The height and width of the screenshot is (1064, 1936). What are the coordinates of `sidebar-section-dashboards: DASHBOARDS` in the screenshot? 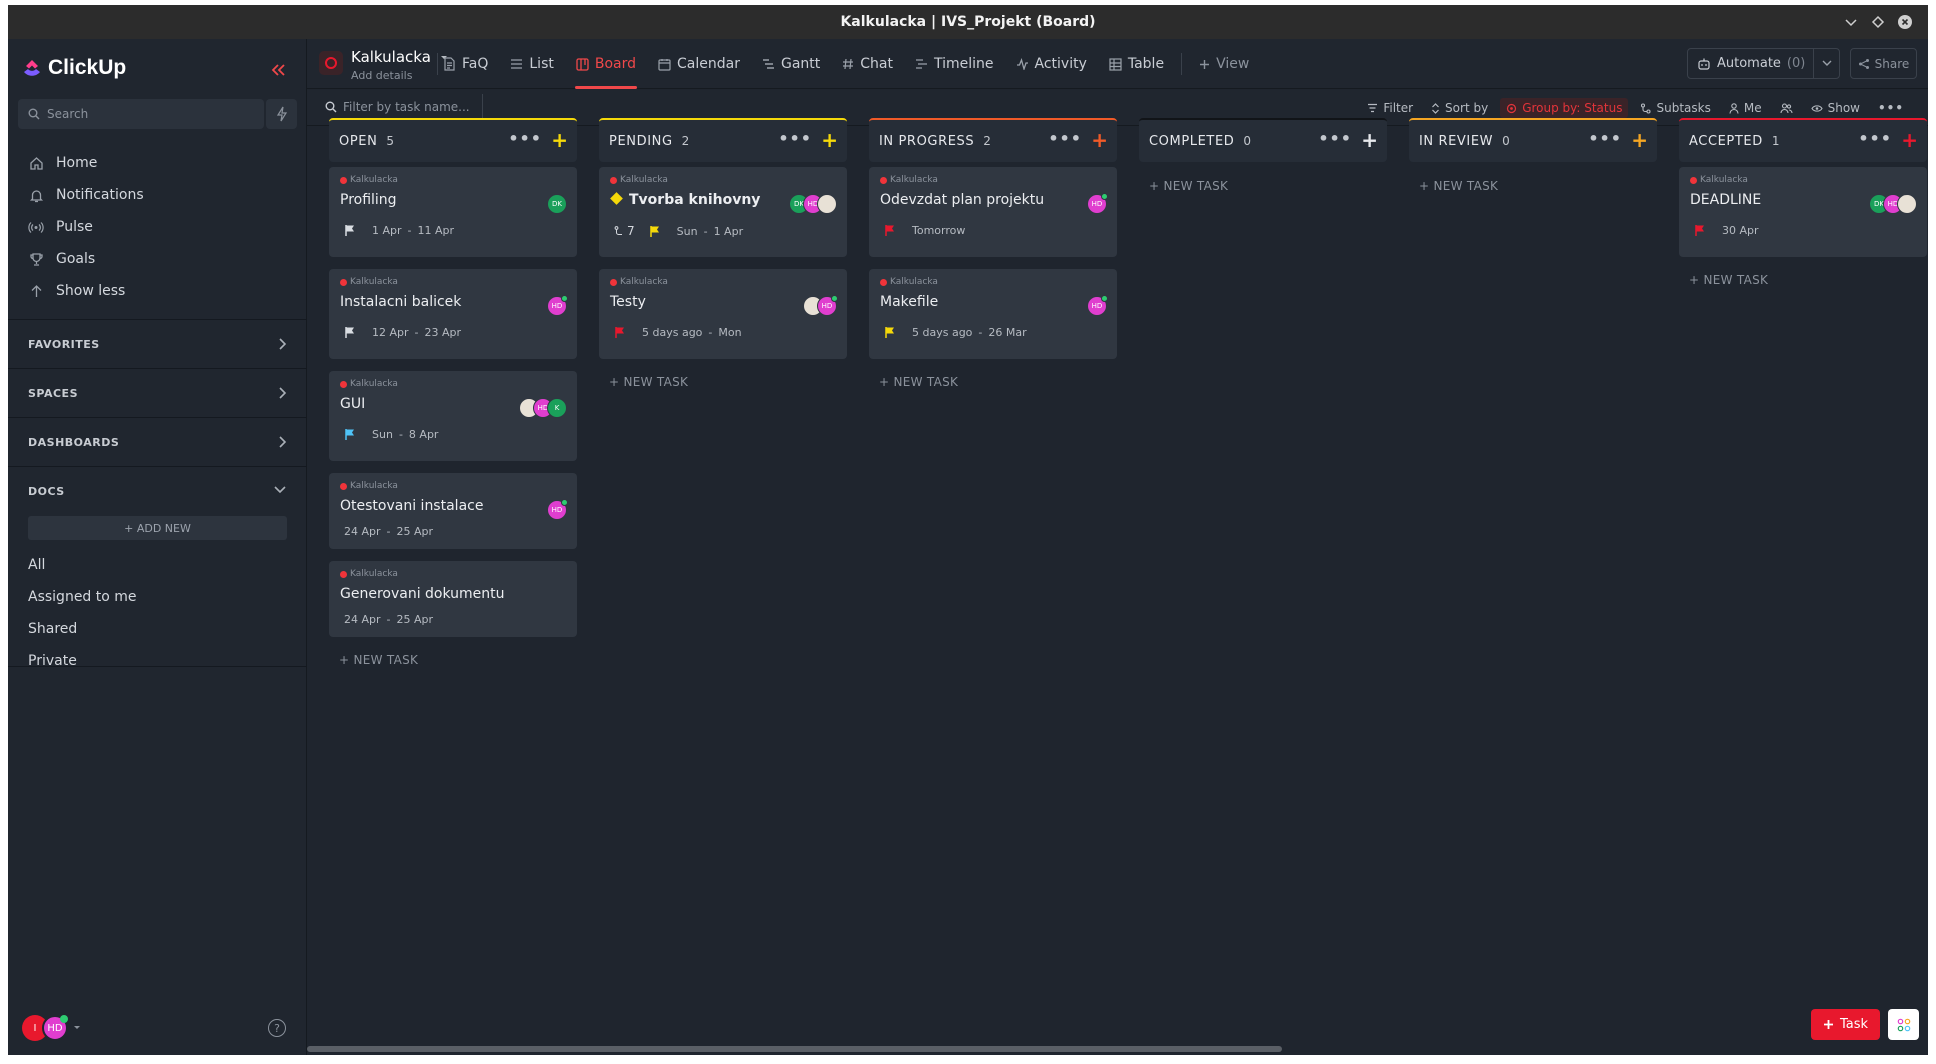 It's located at (157, 441).